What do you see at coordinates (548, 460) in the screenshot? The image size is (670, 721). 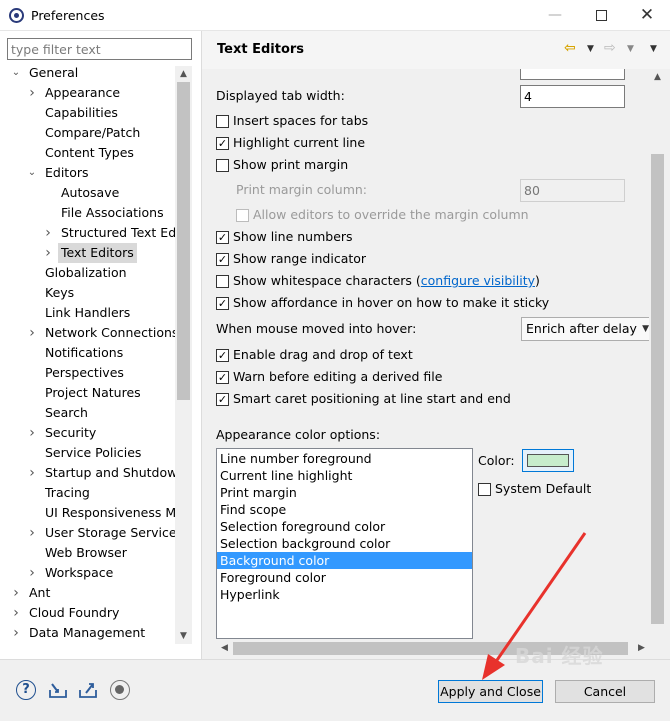 I see `color-picker-button` at bounding box center [548, 460].